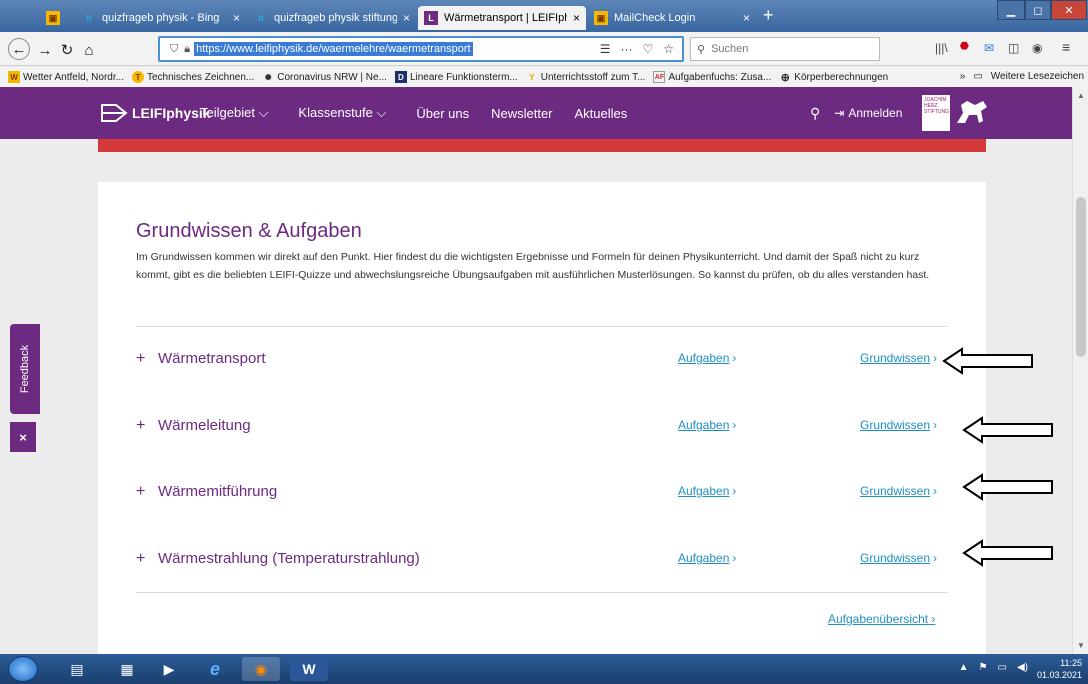 This screenshot has height=684, width=1088. Describe the element at coordinates (57, 18) in the screenshot. I see `tab-pinned-mailcheck: ▣` at that location.